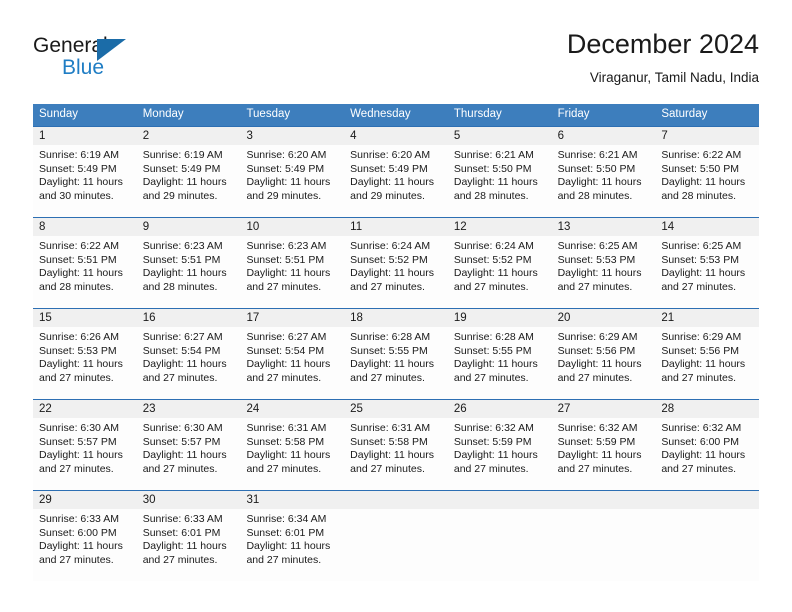 The height and width of the screenshot is (612, 792). Describe the element at coordinates (180, 195) in the screenshot. I see `daylight-text-line2: and 29 minutes.` at that location.